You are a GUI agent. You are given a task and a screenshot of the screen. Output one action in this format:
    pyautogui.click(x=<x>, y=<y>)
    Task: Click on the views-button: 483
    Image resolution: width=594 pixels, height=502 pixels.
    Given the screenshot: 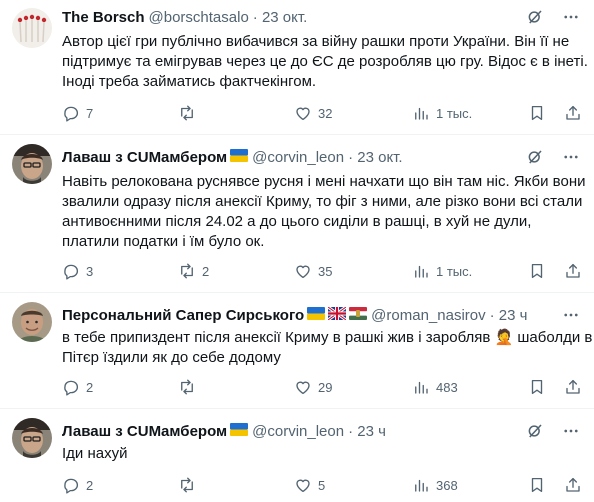 What is the action you would take?
    pyautogui.click(x=435, y=387)
    